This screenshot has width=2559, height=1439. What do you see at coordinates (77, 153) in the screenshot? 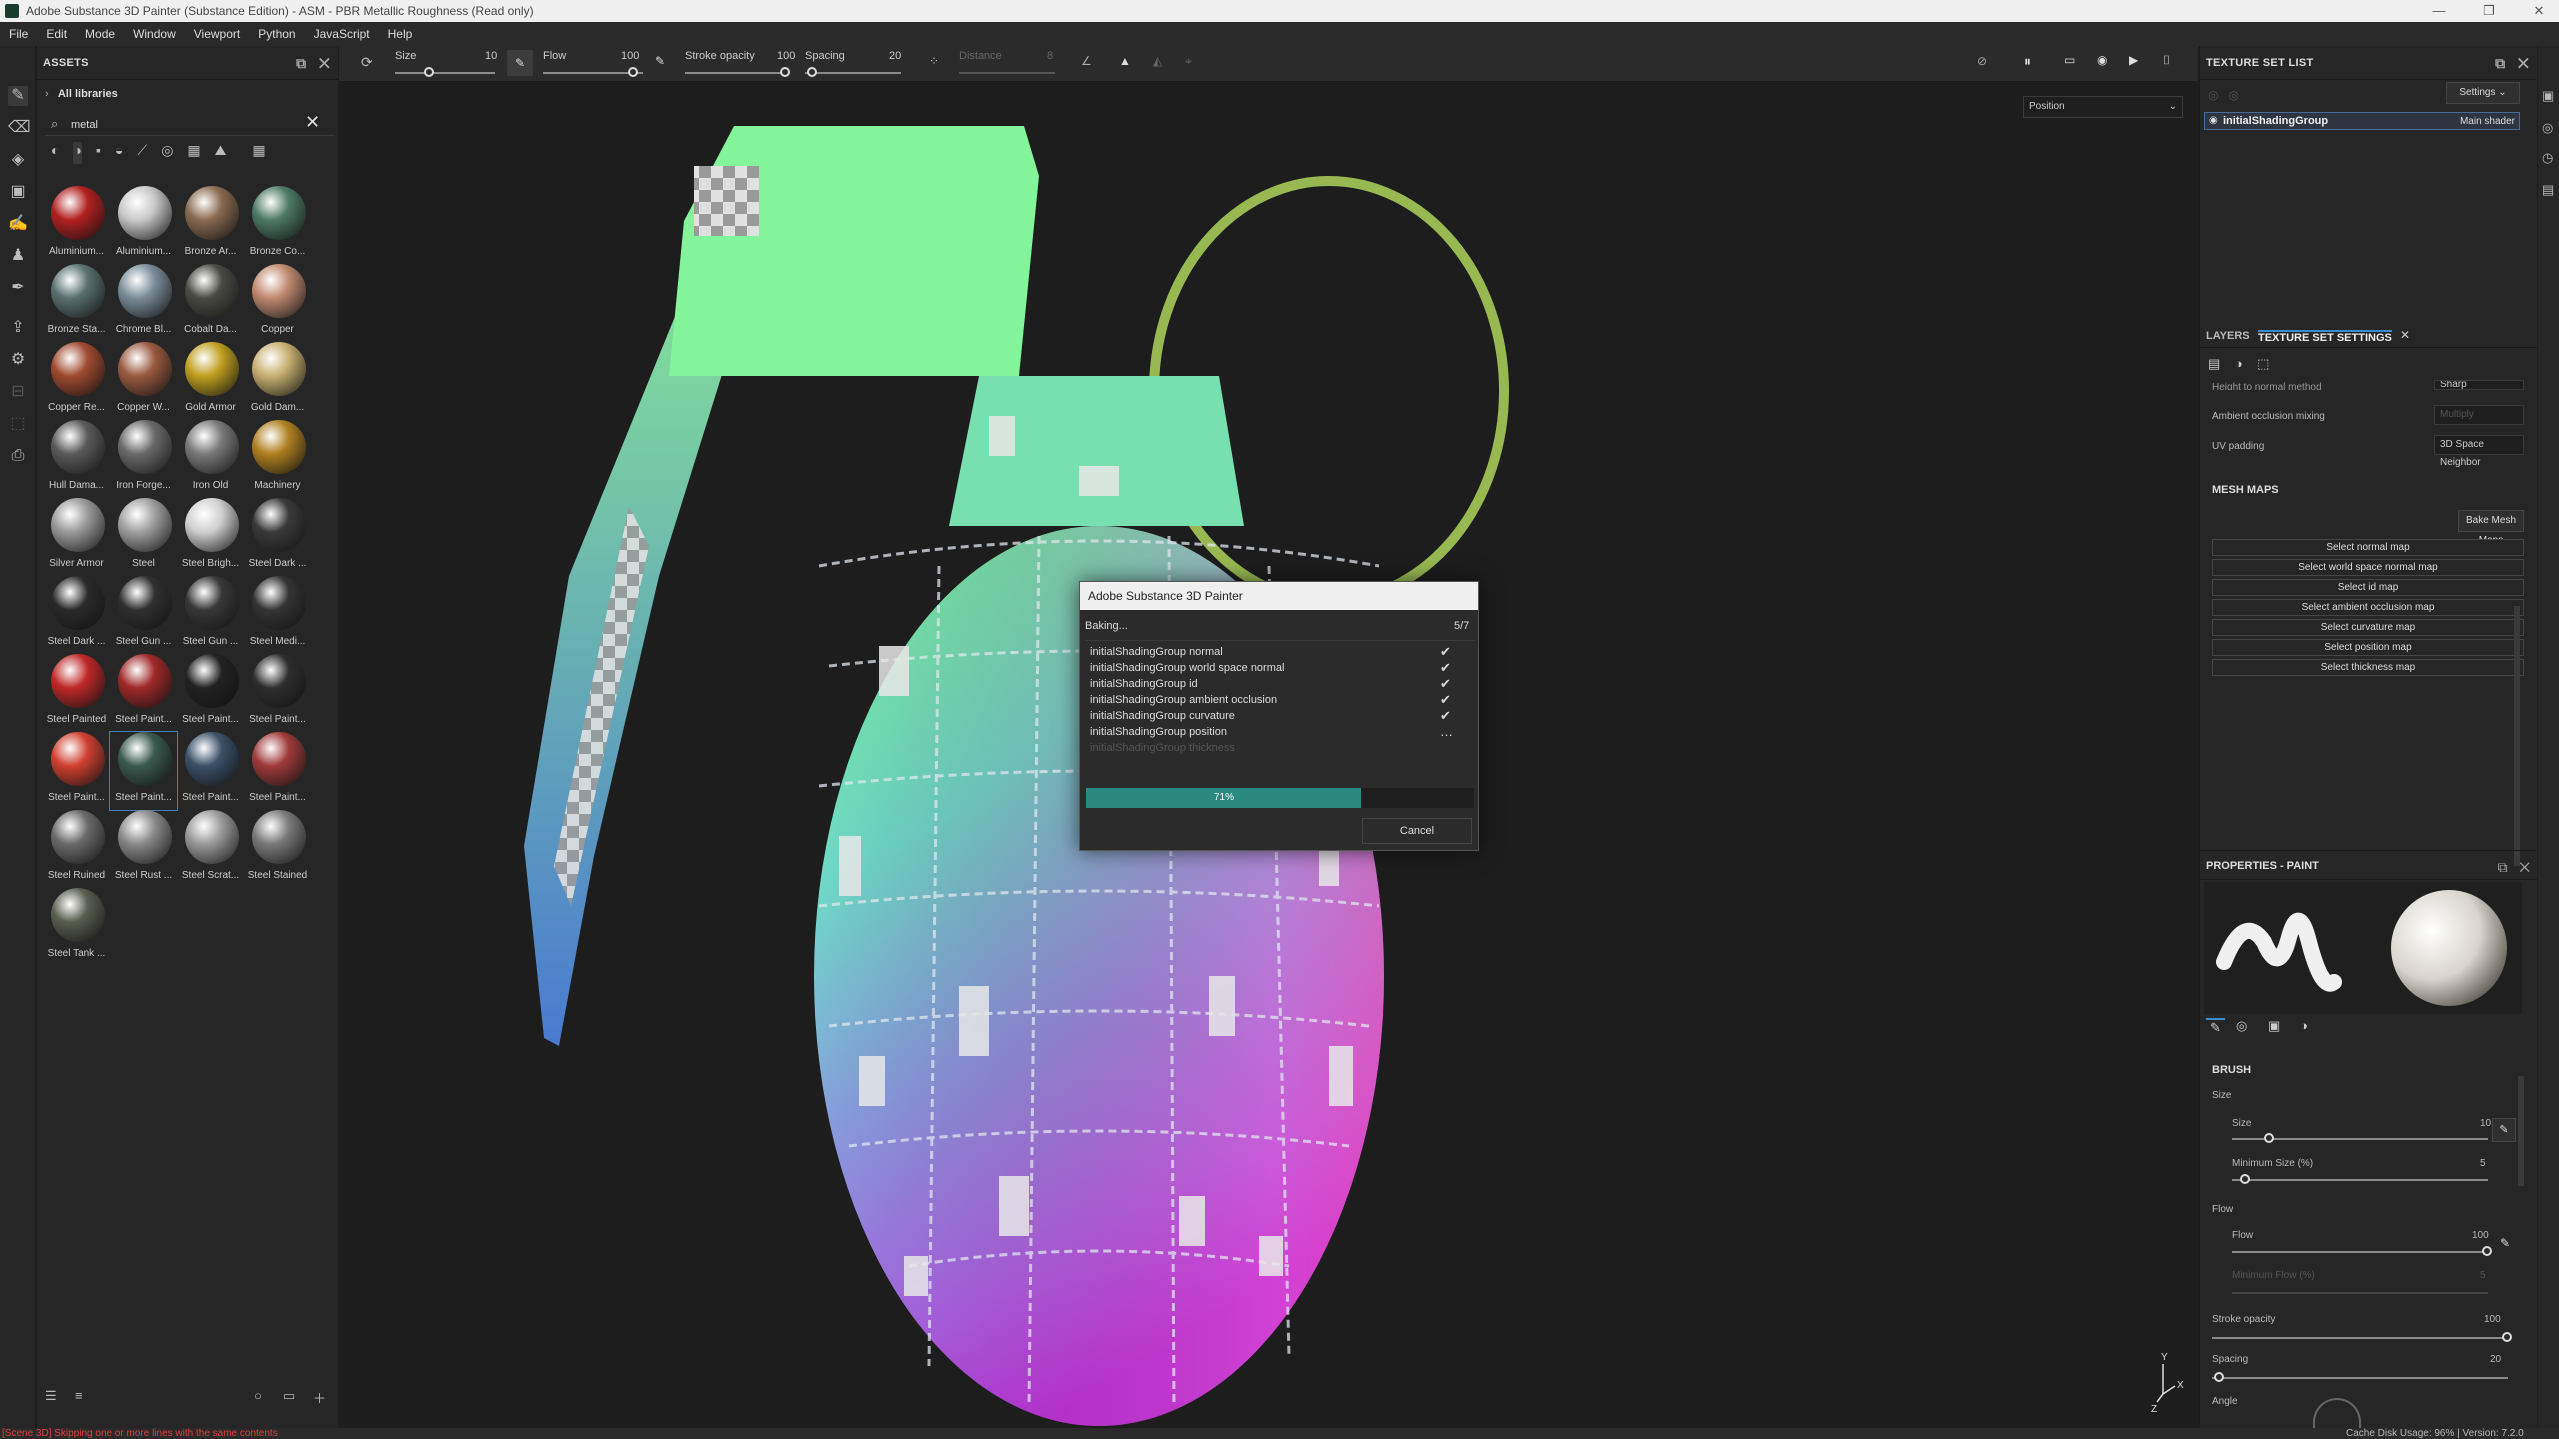
I see `materials-filter-icon: ◑` at bounding box center [77, 153].